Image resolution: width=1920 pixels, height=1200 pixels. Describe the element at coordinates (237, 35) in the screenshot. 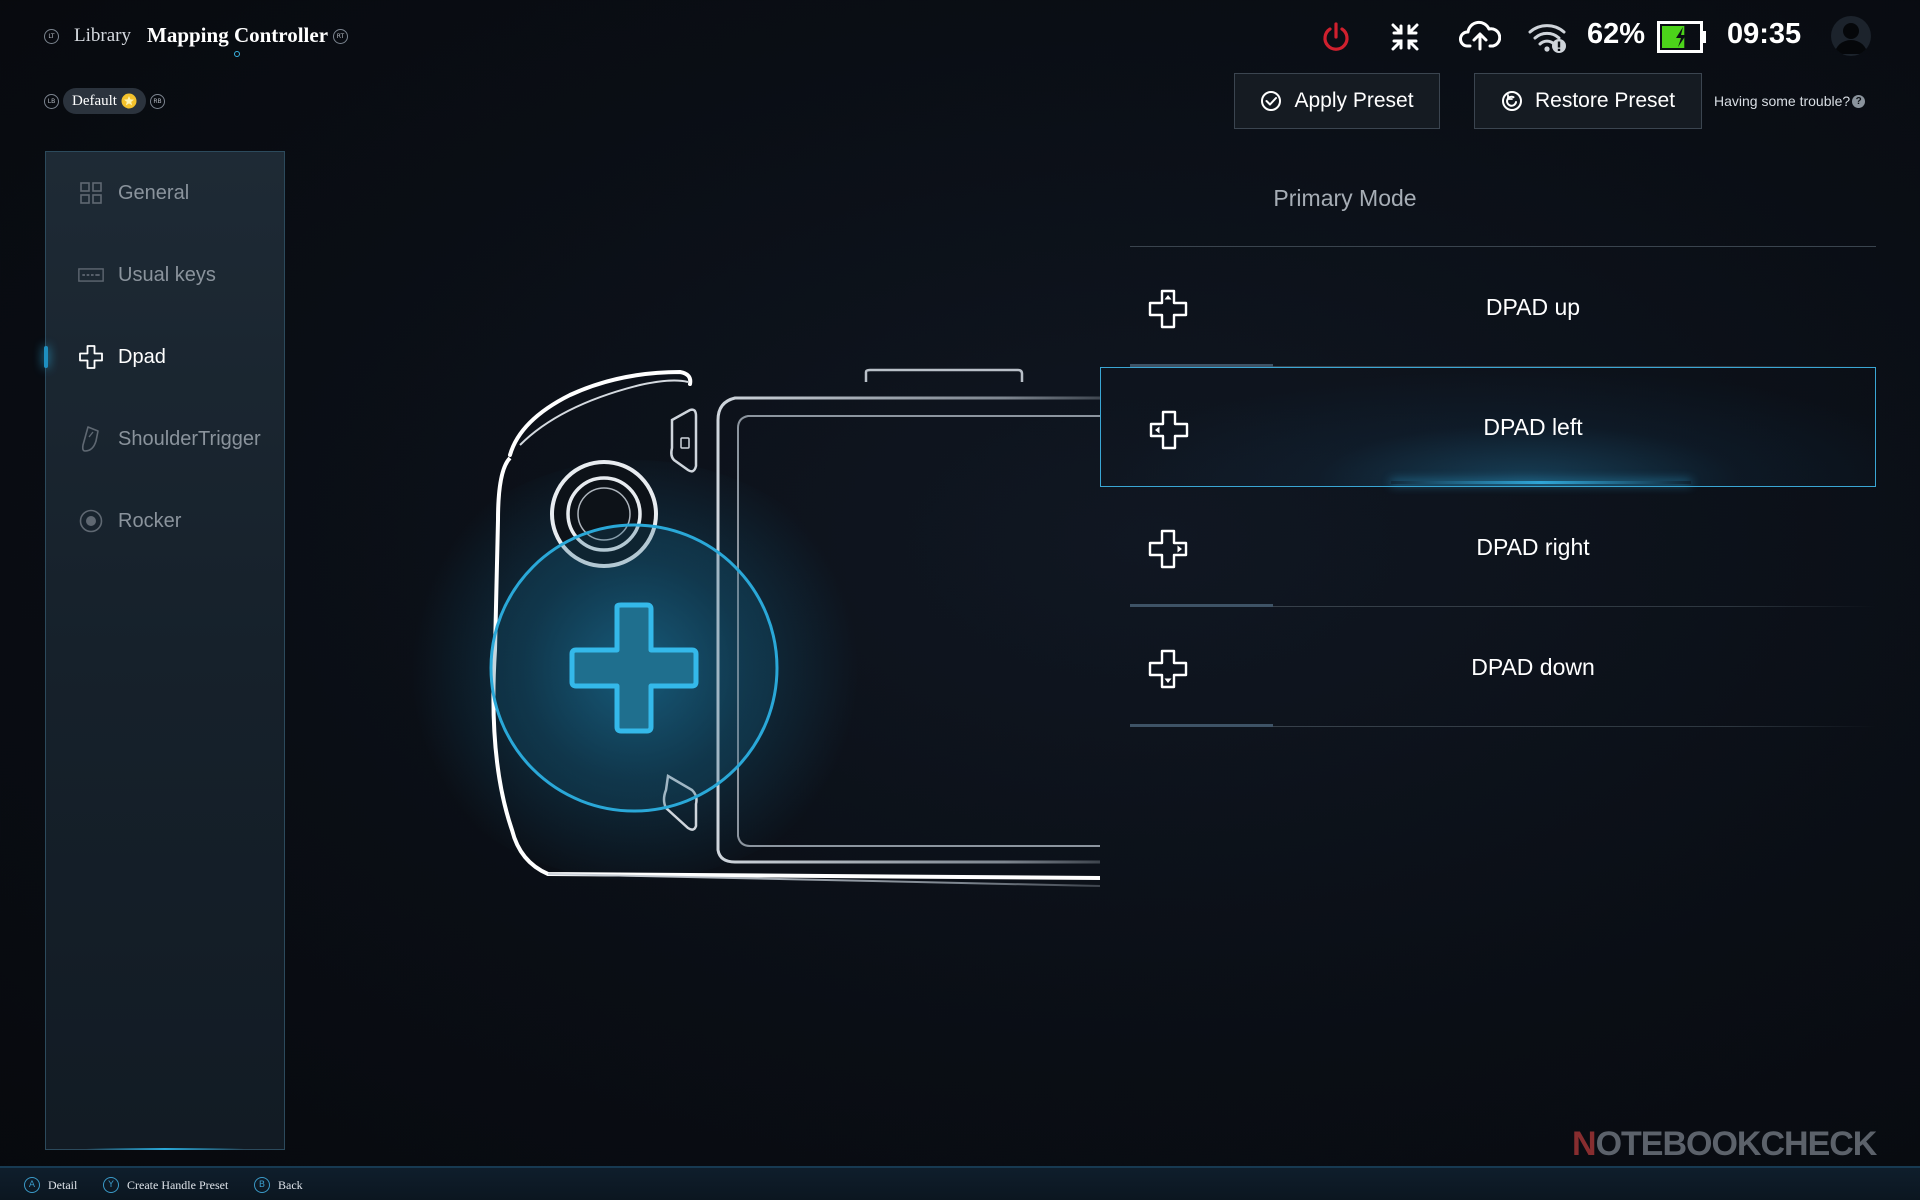

I see `nav-tab-mapping-controller: Mapping Controller` at that location.